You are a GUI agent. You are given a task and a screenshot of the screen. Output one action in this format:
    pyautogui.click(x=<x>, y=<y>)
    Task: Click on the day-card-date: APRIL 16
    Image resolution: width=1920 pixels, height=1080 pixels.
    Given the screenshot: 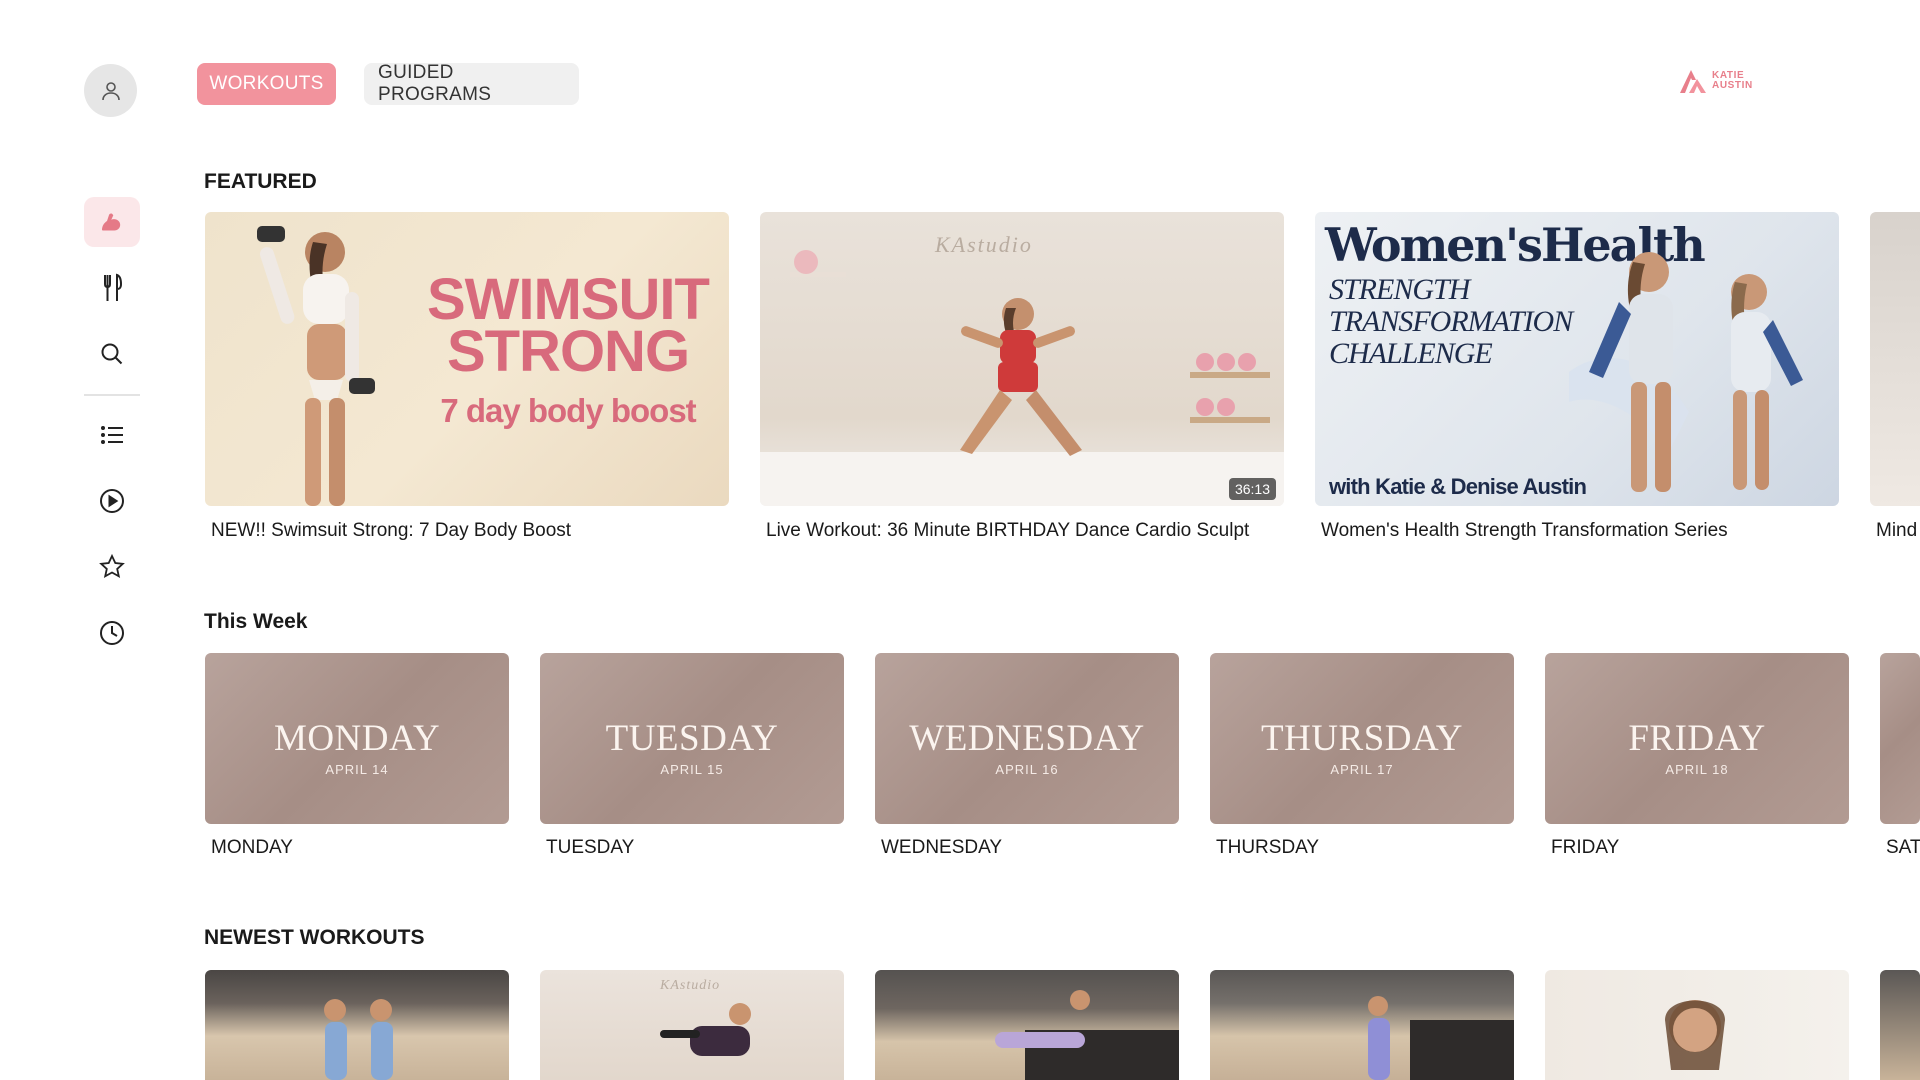 What is the action you would take?
    pyautogui.click(x=1027, y=769)
    